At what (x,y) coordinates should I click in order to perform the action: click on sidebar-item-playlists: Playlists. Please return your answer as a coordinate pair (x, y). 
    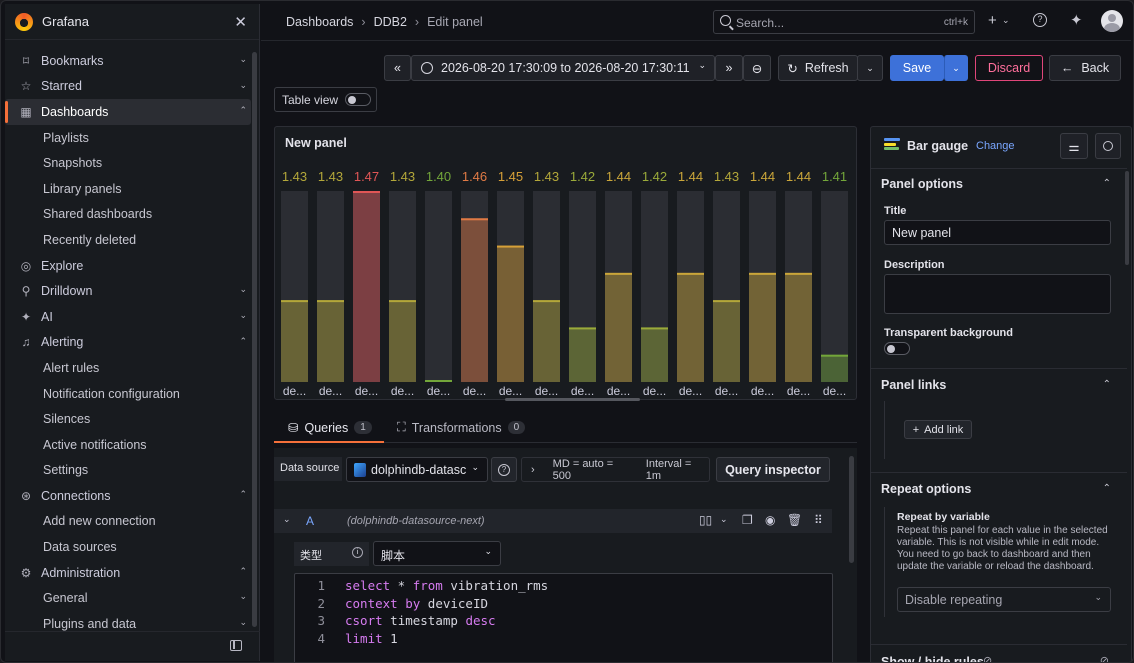
    Looking at the image, I should click on (128, 138).